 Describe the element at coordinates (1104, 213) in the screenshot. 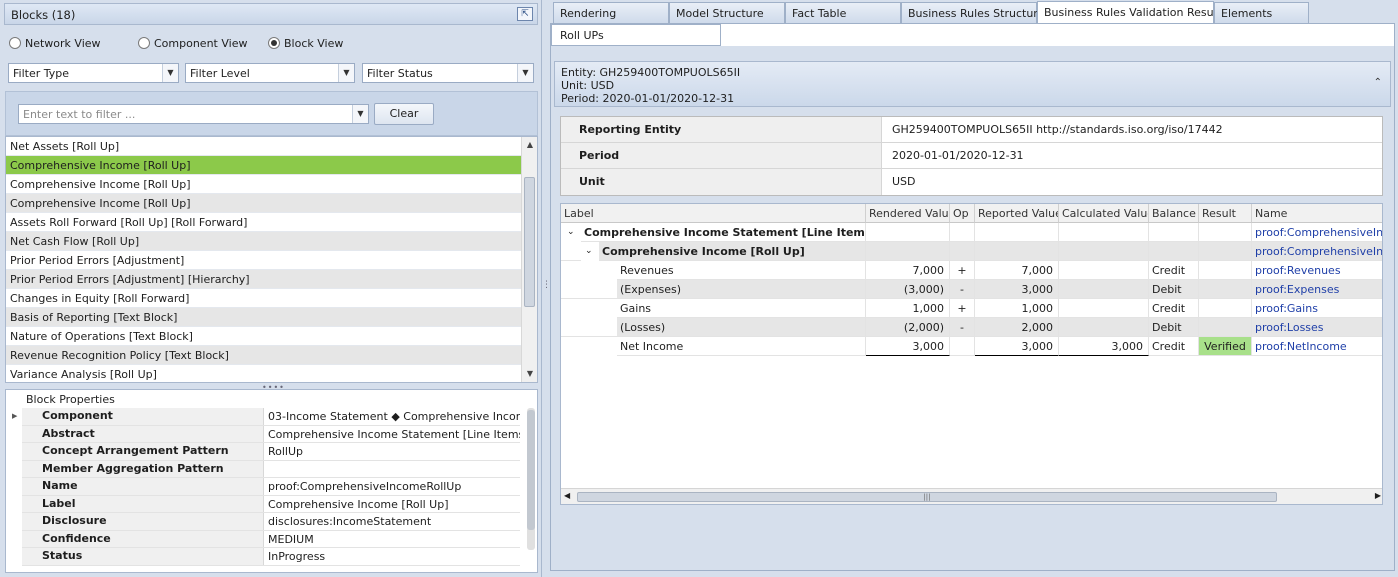

I see `column-header-calculated-value: Calculated Value` at that location.